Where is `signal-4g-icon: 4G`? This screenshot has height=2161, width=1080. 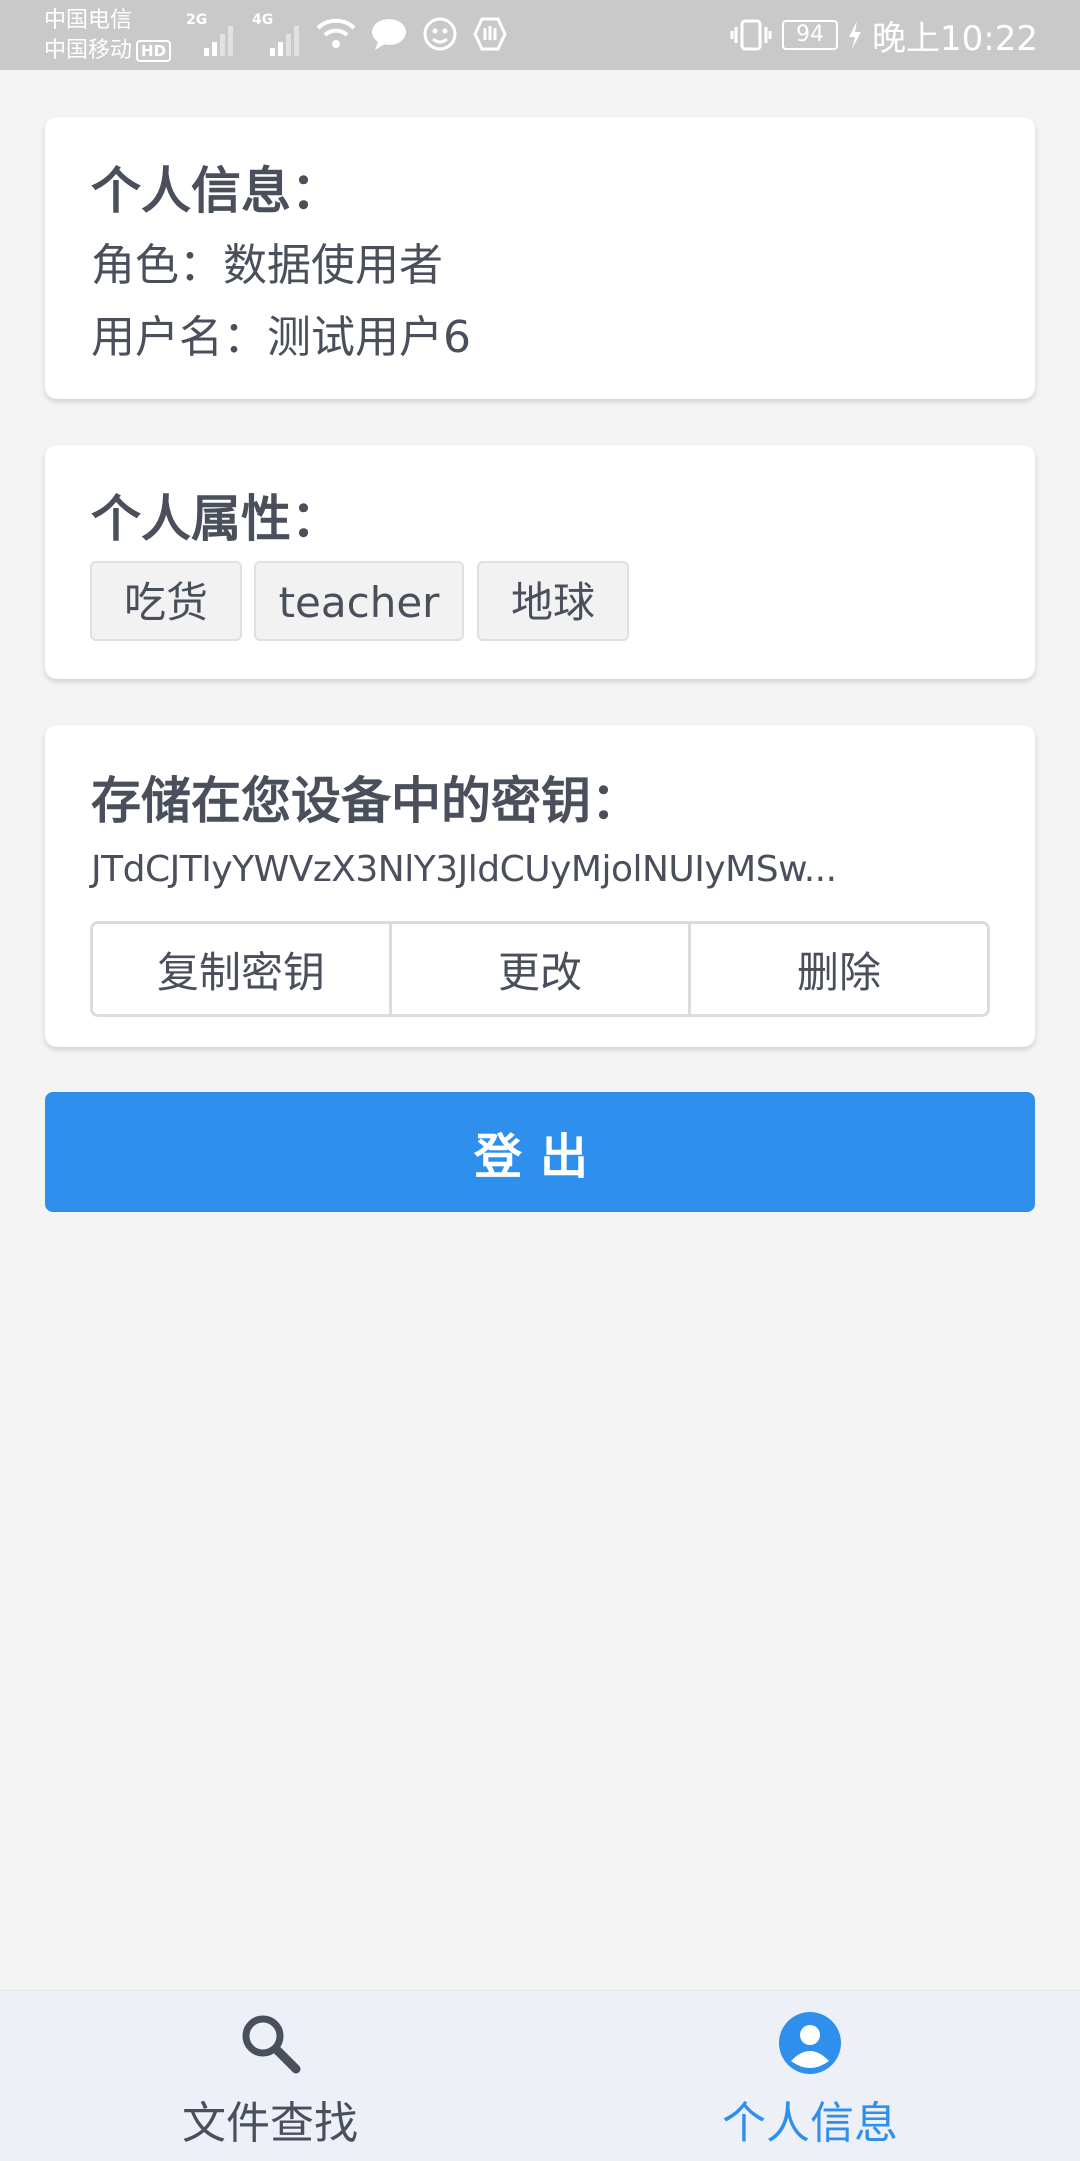
signal-4g-icon: 4G is located at coordinates (277, 34).